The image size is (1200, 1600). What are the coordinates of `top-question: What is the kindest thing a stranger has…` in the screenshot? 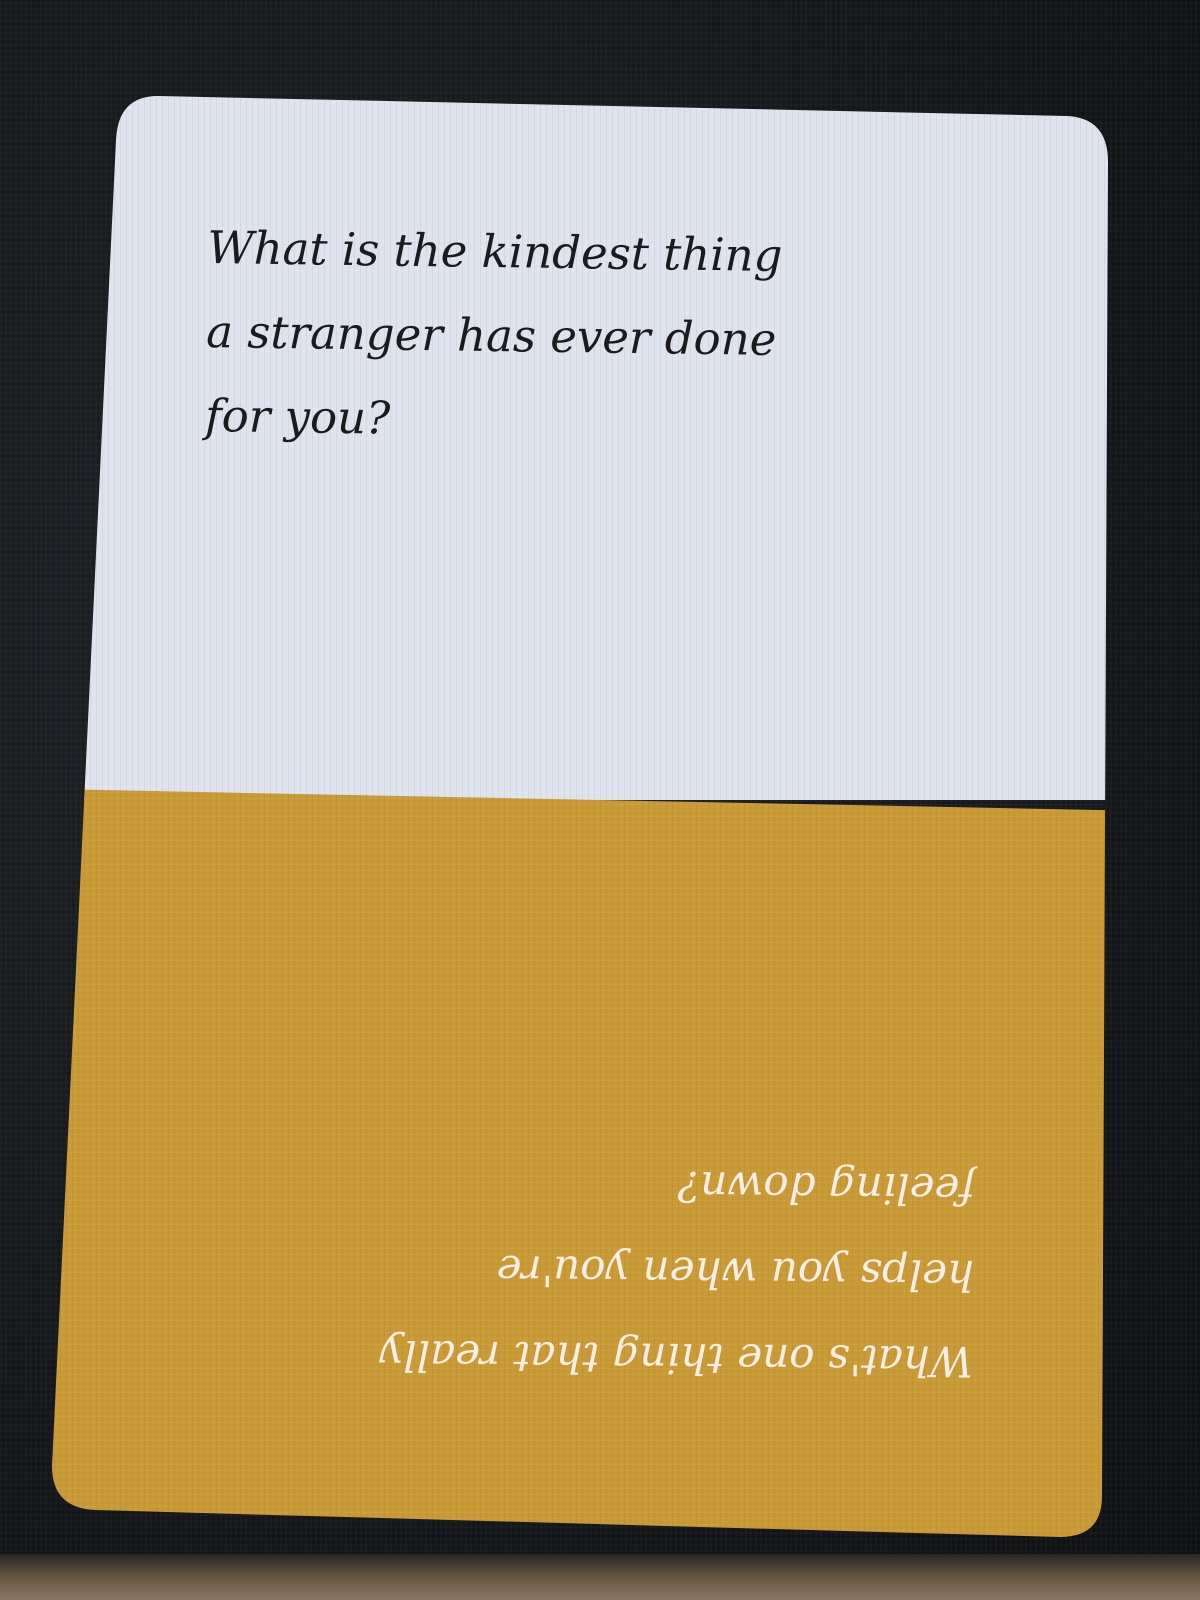 It's located at (493, 332).